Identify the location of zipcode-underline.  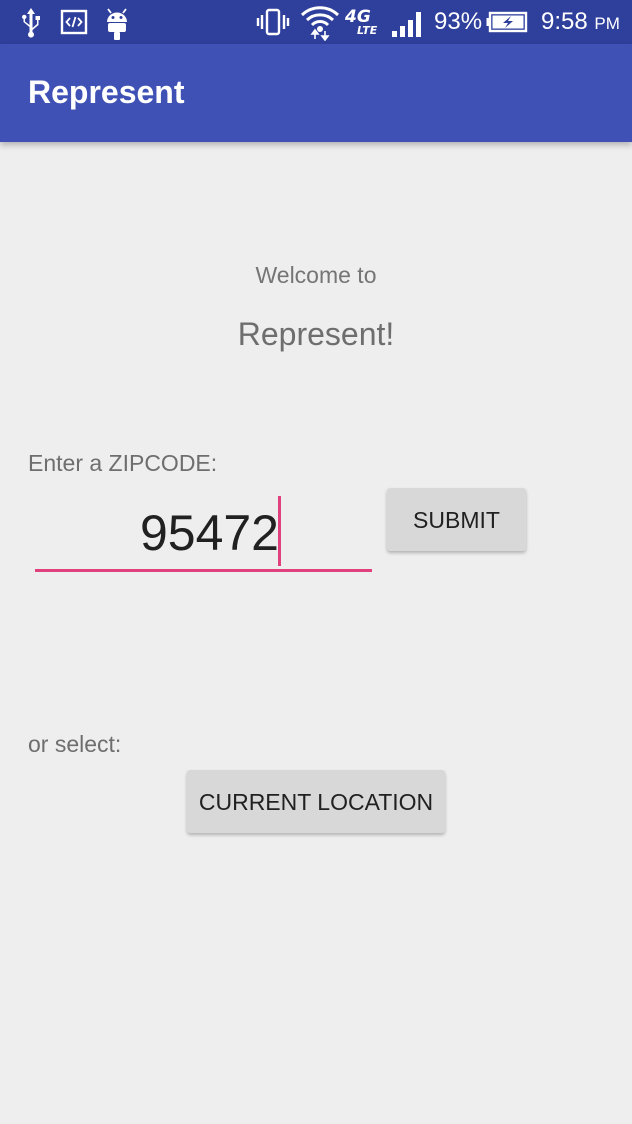
(203, 570).